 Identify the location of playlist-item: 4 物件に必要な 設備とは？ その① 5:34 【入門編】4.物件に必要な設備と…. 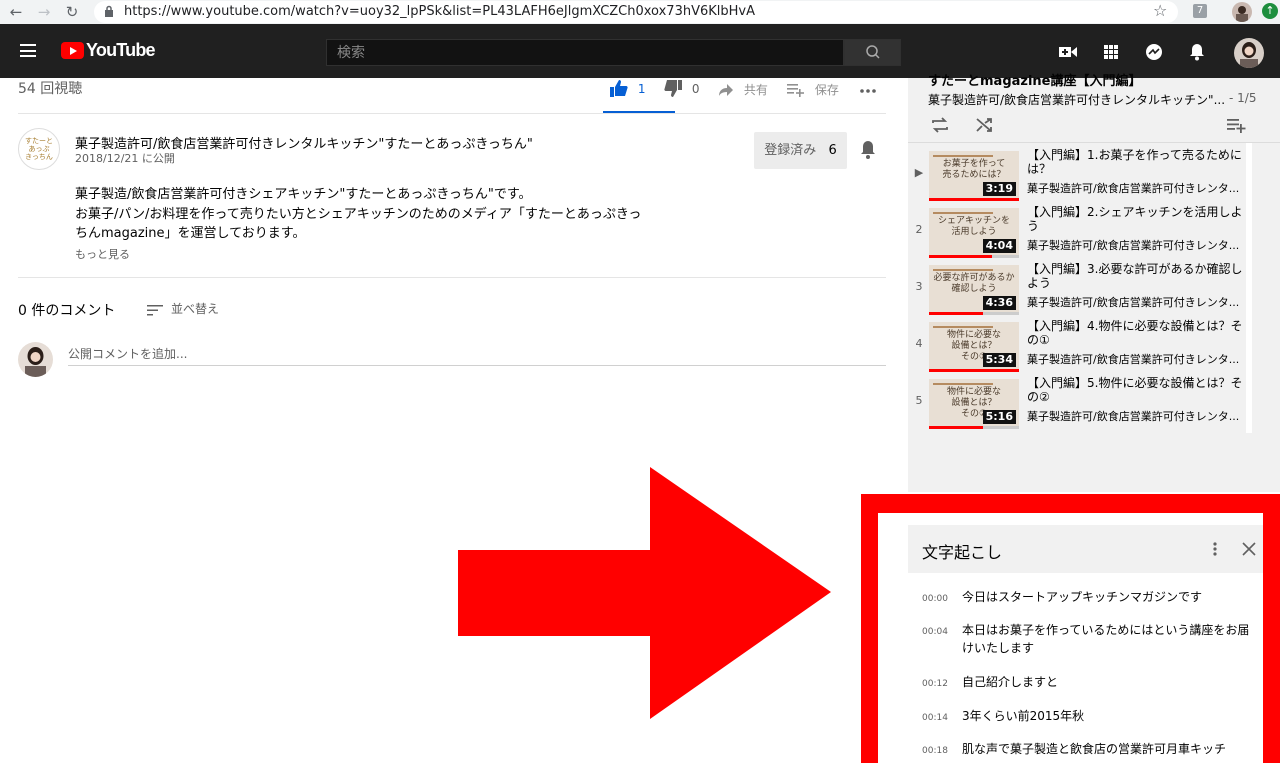
(1080, 347).